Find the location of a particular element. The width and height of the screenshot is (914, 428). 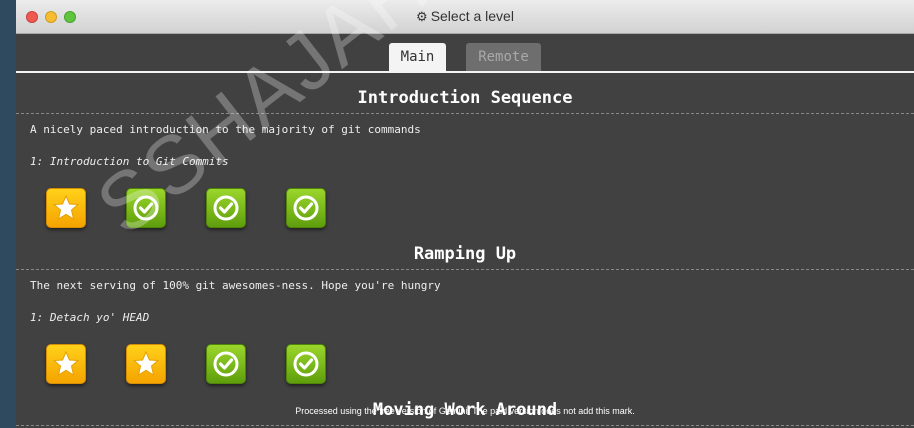

level-2-star-button is located at coordinates (146, 364).